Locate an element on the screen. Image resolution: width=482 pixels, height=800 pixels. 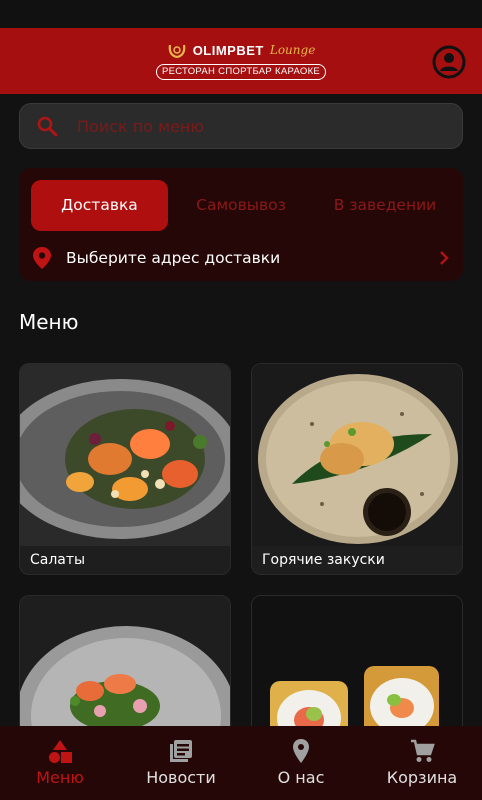
logo-subtitle: РЕСТОРАН СПОРТБАР КАРАОКЕ is located at coordinates (241, 72).